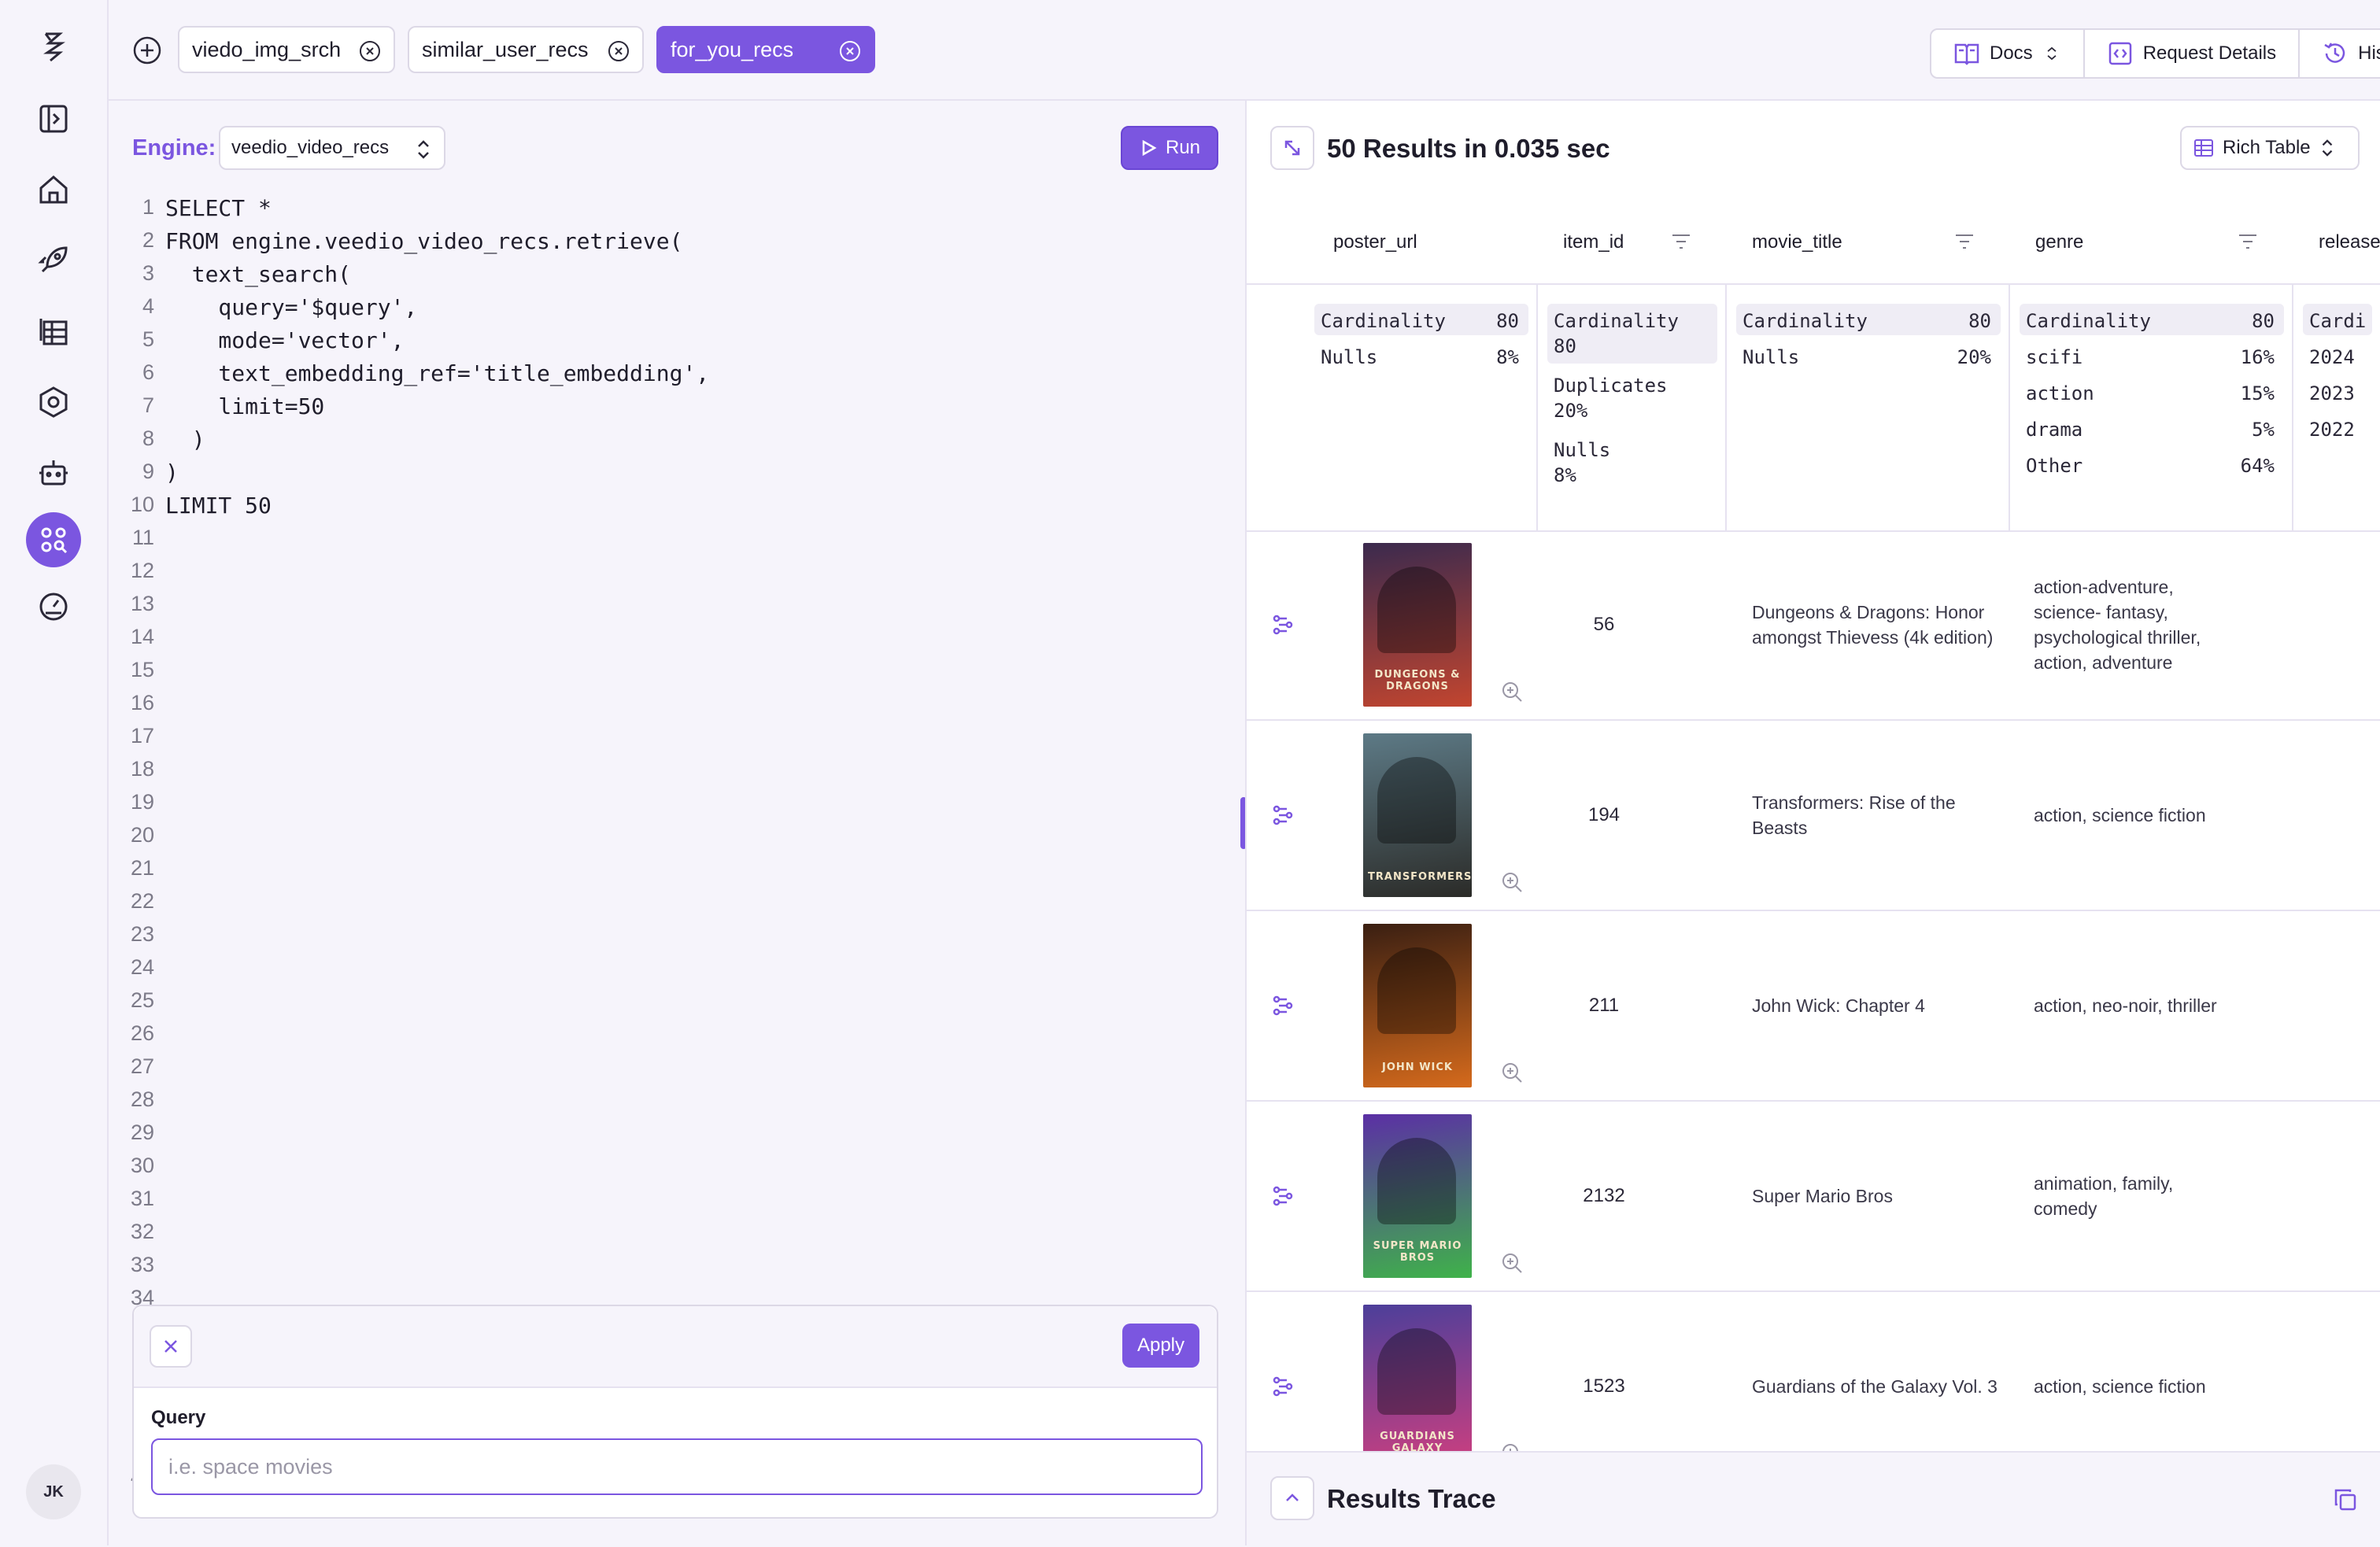 This screenshot has height=1547, width=2380. What do you see at coordinates (2008, 53) in the screenshot?
I see `docs-button: Docs` at bounding box center [2008, 53].